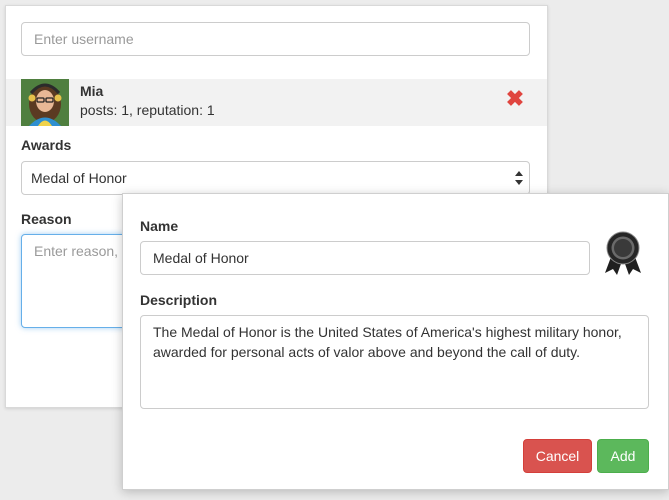  Describe the element at coordinates (557, 456) in the screenshot. I see `cancel-button: Cancel` at that location.